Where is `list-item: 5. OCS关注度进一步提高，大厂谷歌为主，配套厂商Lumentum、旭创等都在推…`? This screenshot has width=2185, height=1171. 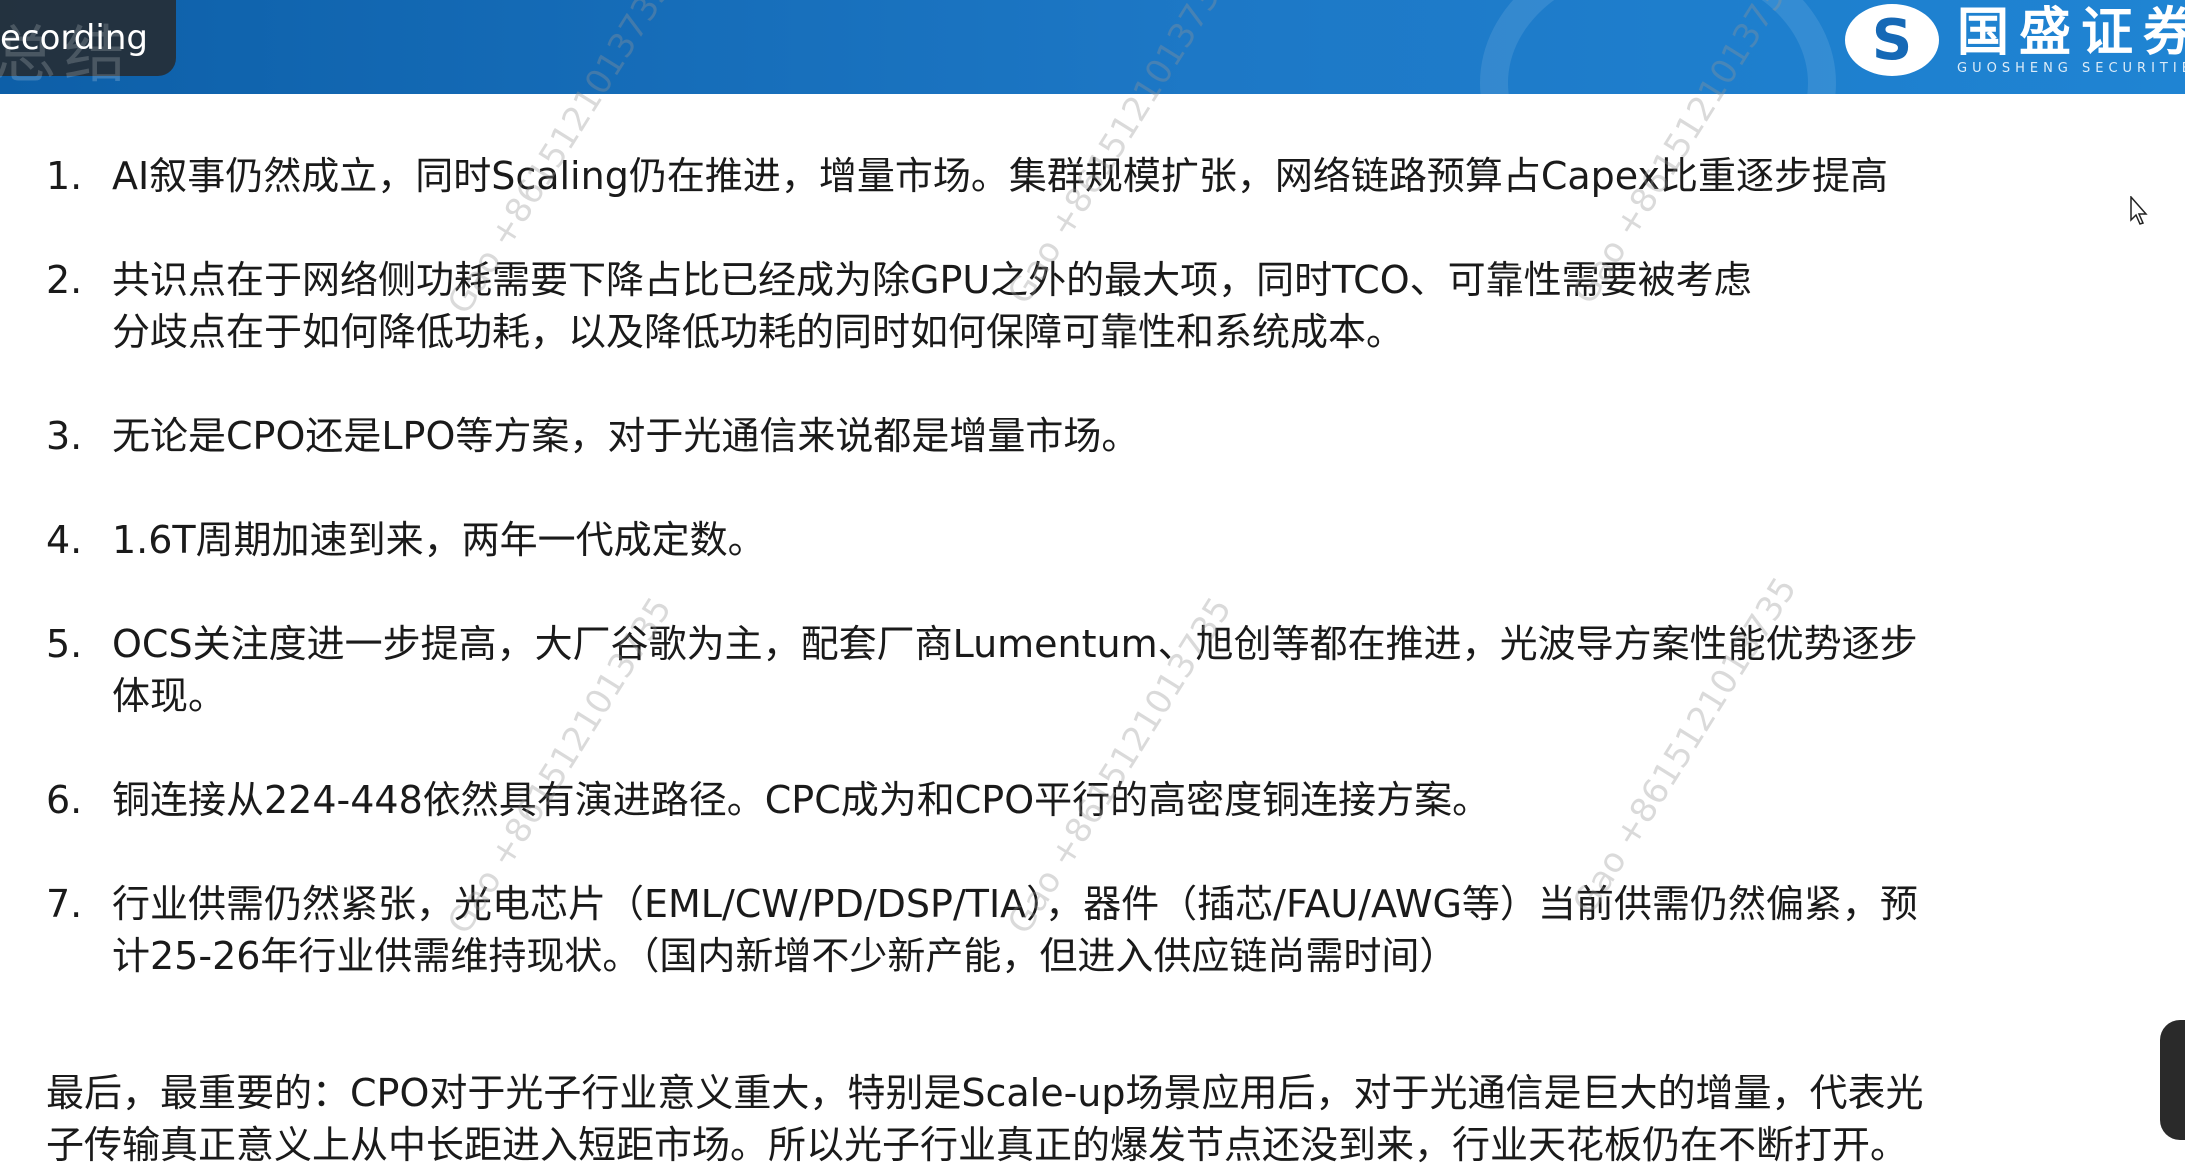
list-item: 5. OCS关注度进一步提高，大厂谷歌为主，配套厂商Lumentum、旭创等都在推… is located at coordinates (1115, 670).